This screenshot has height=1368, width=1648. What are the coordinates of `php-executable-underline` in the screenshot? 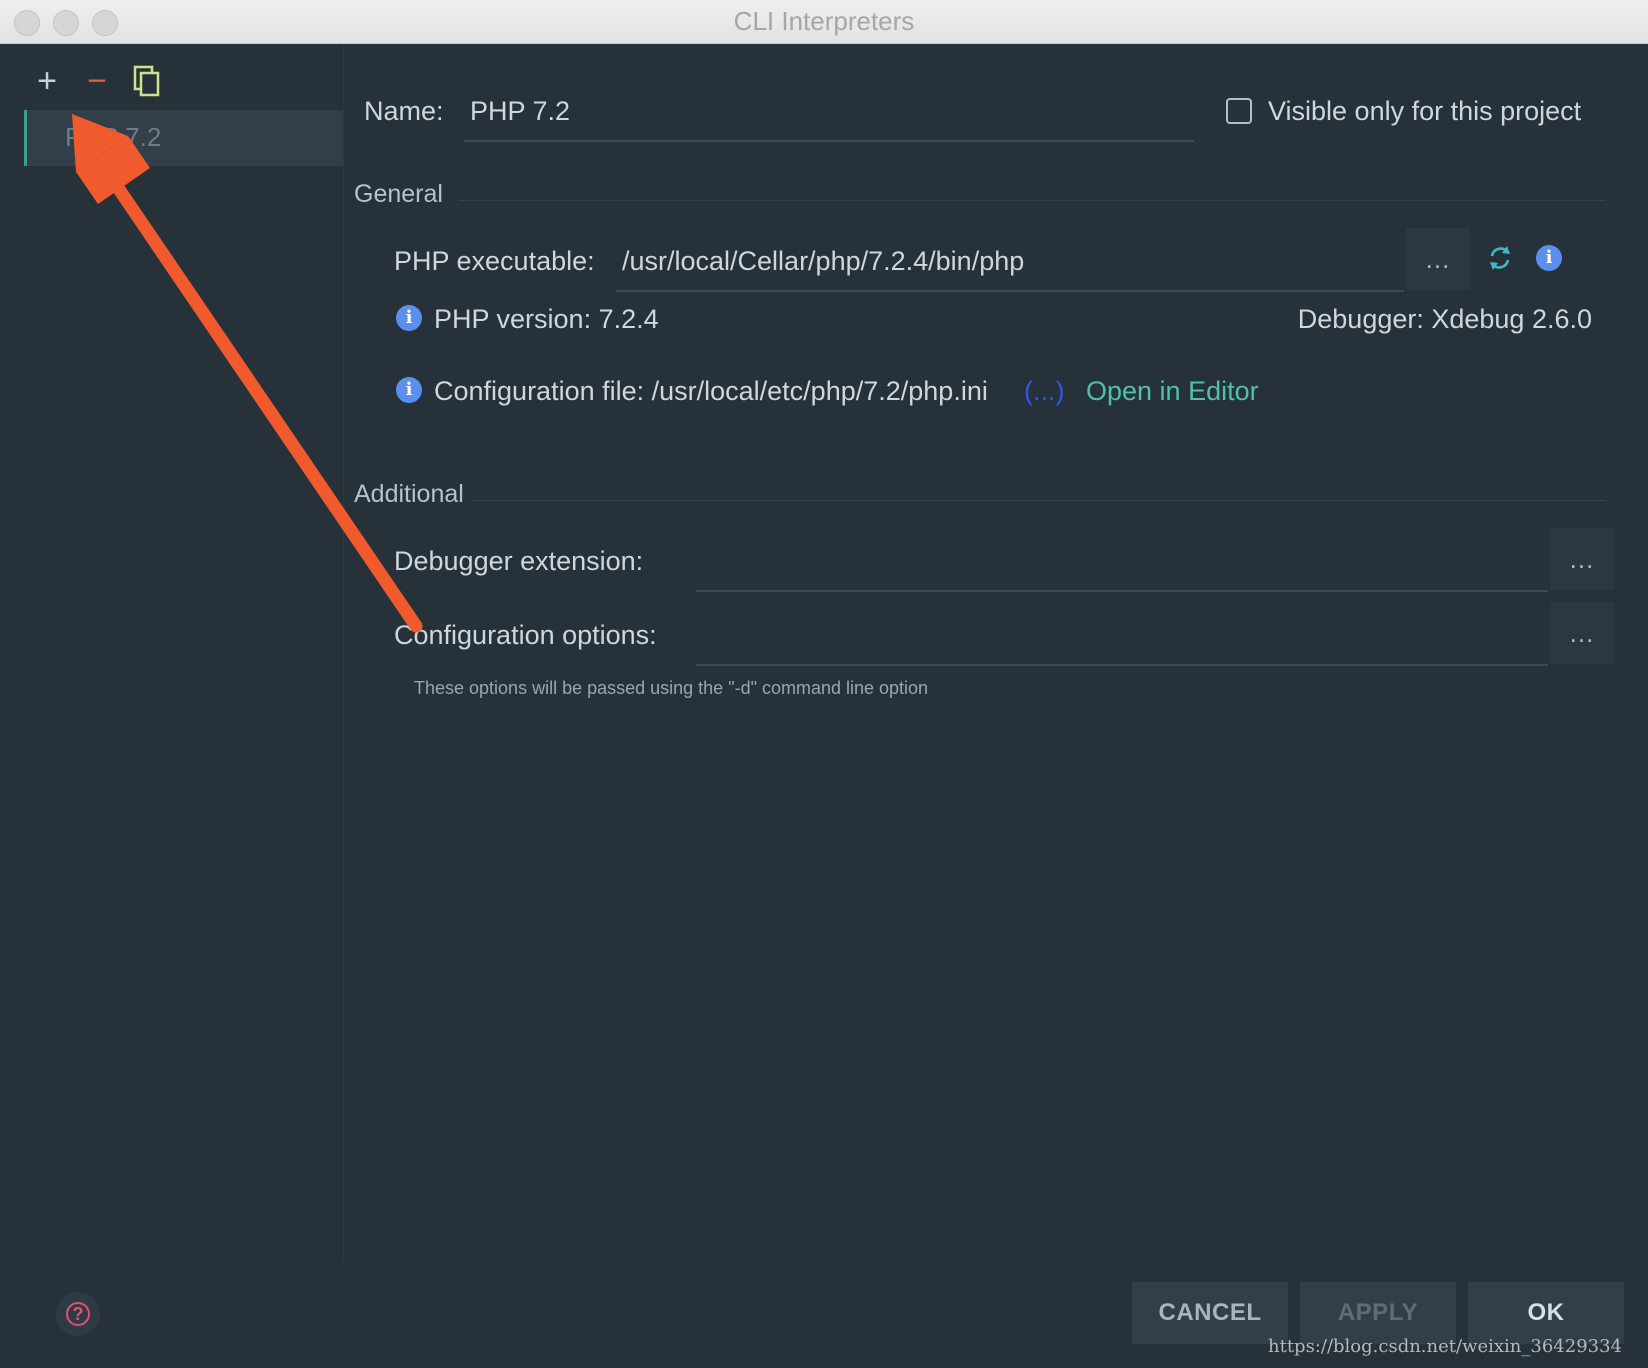 It's located at (1010, 291).